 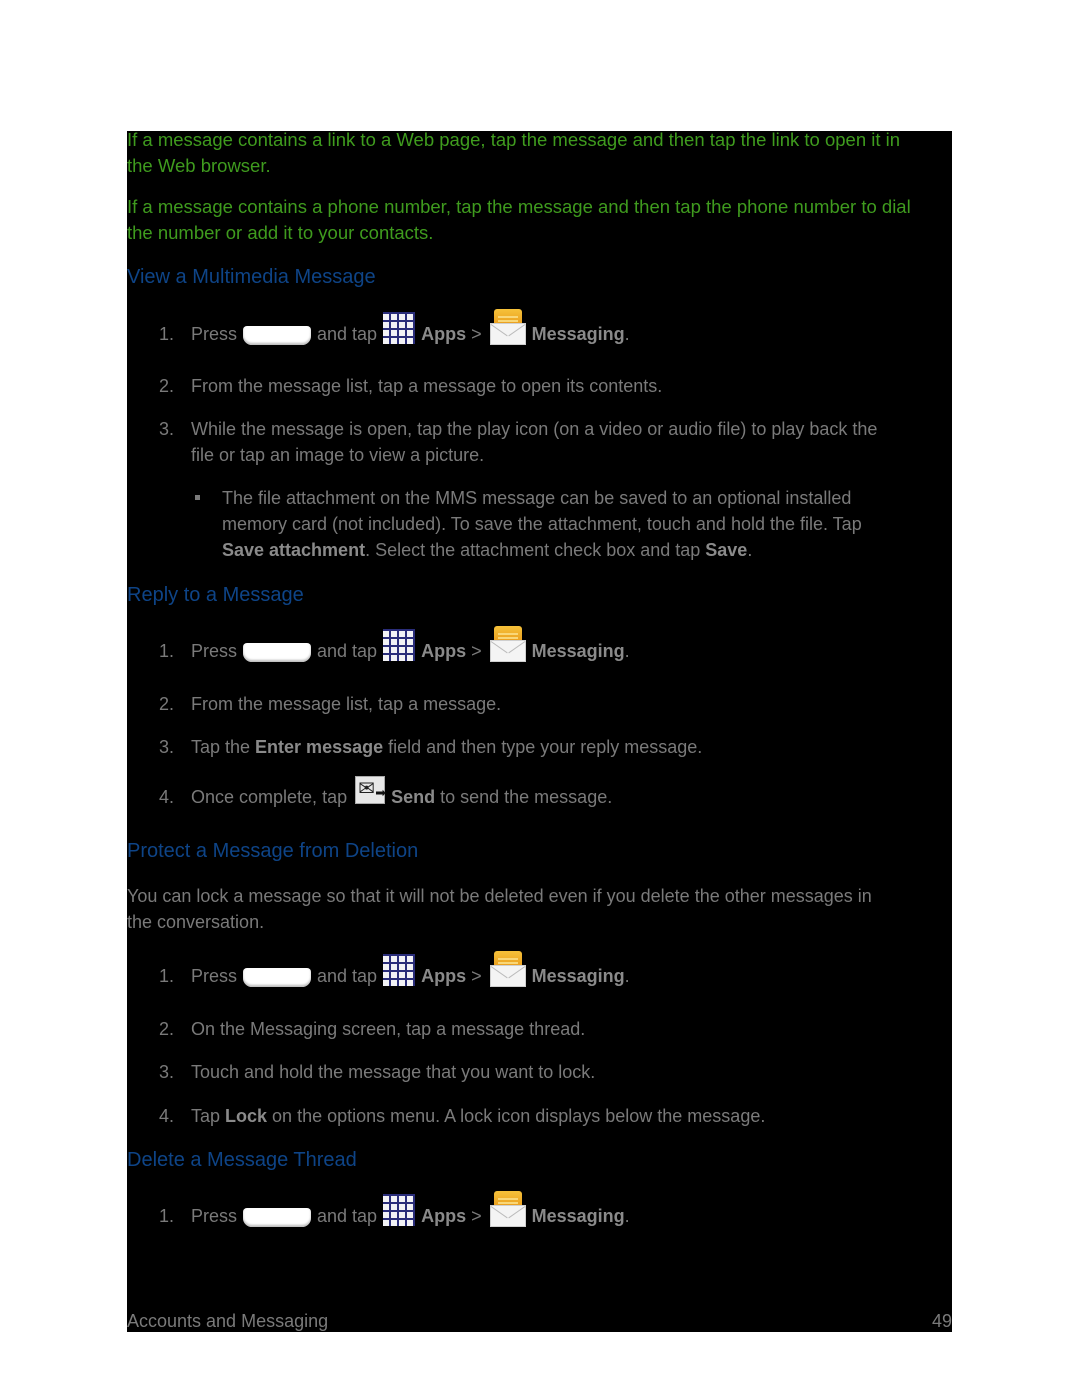 I want to click on heading-view-mms: View a Multimedia Message, so click(x=251, y=277).